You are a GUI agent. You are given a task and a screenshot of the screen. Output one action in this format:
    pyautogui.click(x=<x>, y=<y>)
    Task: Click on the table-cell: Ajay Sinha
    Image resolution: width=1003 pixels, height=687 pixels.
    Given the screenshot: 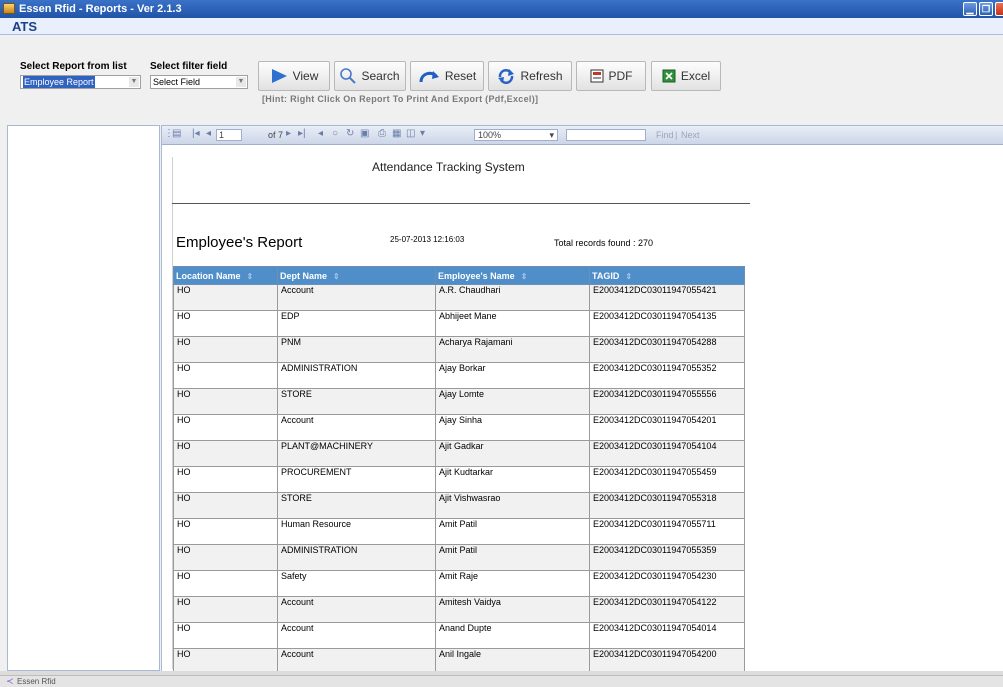 What is the action you would take?
    pyautogui.click(x=512, y=427)
    